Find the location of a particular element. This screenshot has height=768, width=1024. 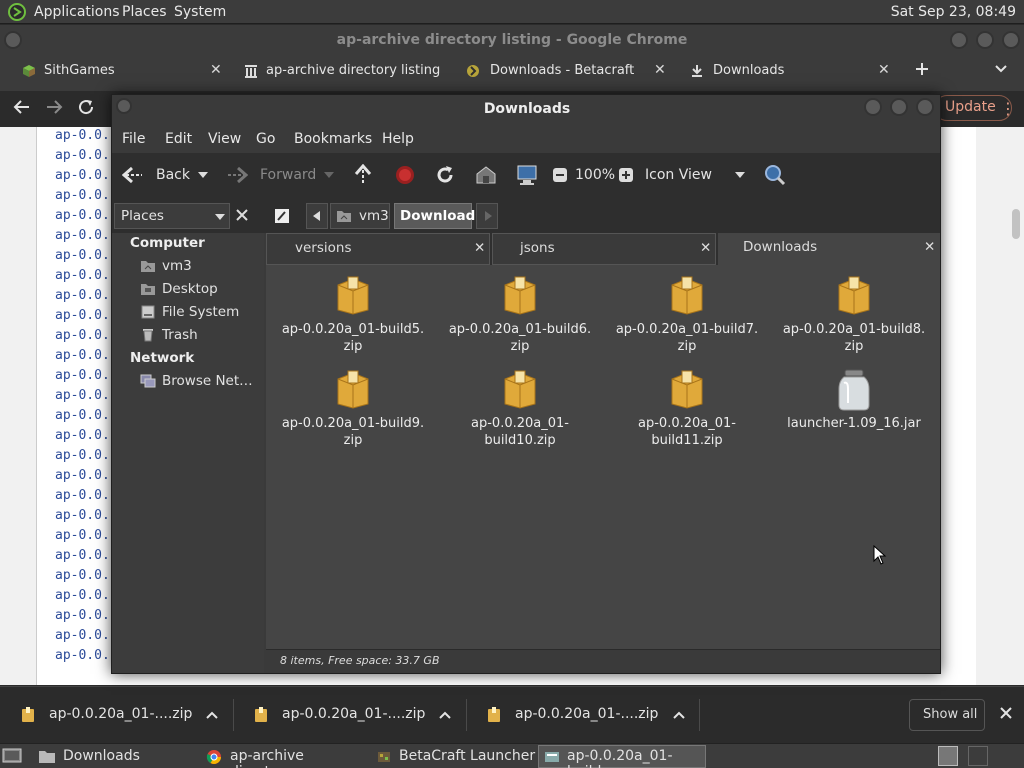

show-desktop-icon is located at coordinates (12, 756).